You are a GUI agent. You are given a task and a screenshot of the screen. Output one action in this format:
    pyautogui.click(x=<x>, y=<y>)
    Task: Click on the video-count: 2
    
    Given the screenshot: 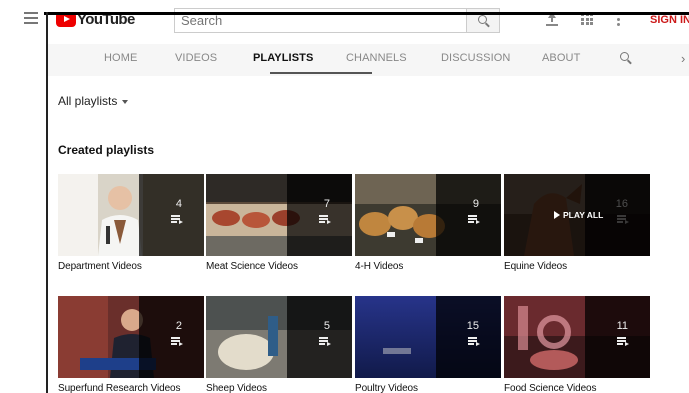 What is the action you would take?
    pyautogui.click(x=178, y=326)
    